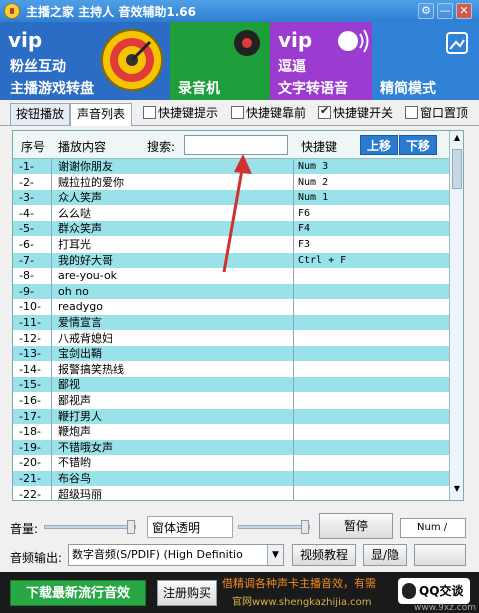 This screenshot has width=479, height=613. Describe the element at coordinates (313, 182) in the screenshot. I see `row-hotkey: Num 2` at that location.